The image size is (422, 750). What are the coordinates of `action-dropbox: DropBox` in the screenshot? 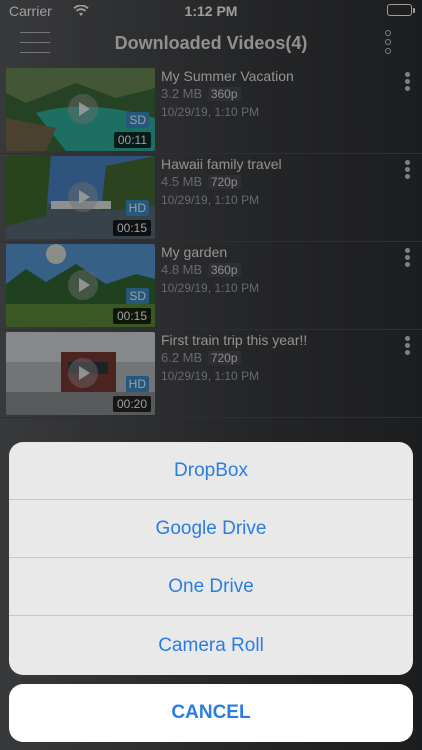 It's located at (211, 471).